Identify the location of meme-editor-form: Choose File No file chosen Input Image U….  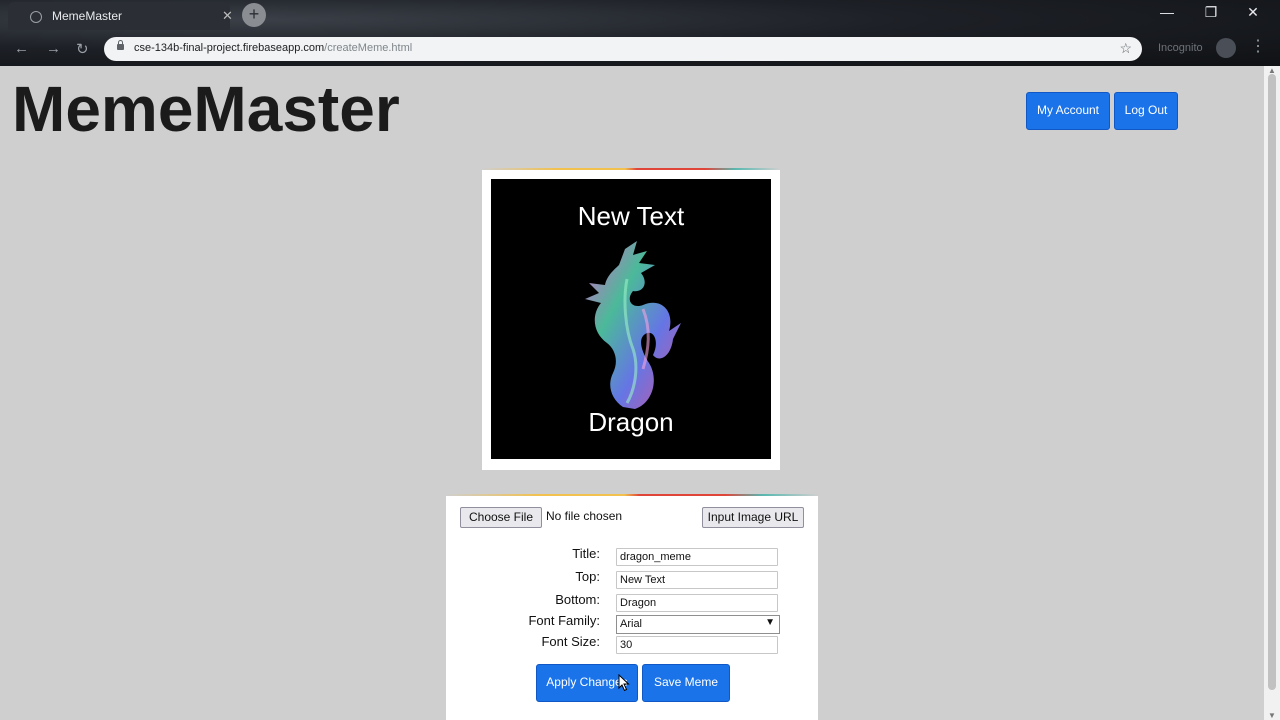
(632, 608).